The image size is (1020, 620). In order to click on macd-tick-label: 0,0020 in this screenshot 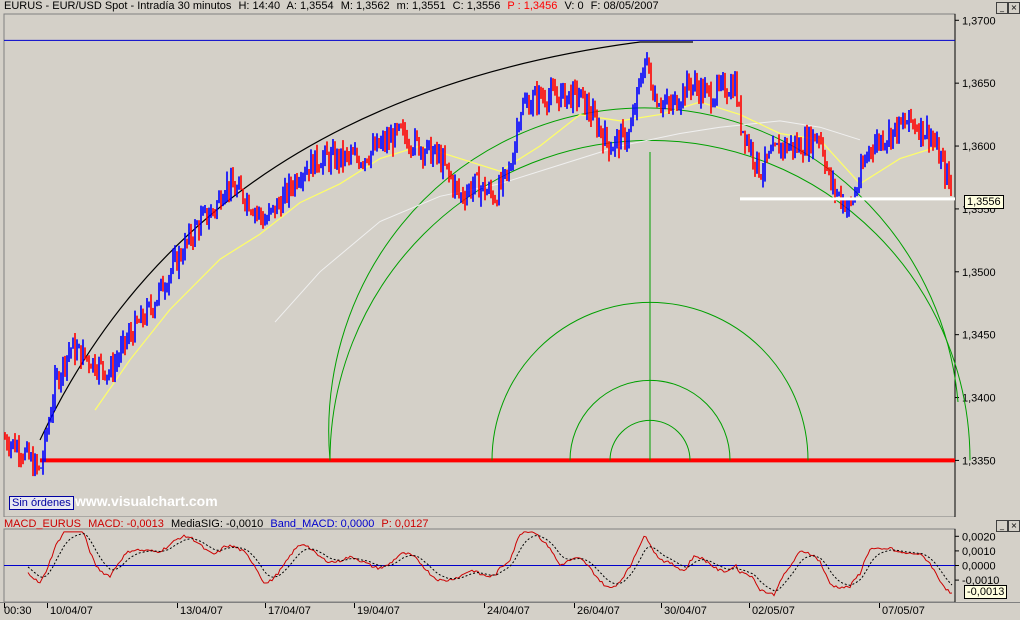, I will do `click(979, 537)`.